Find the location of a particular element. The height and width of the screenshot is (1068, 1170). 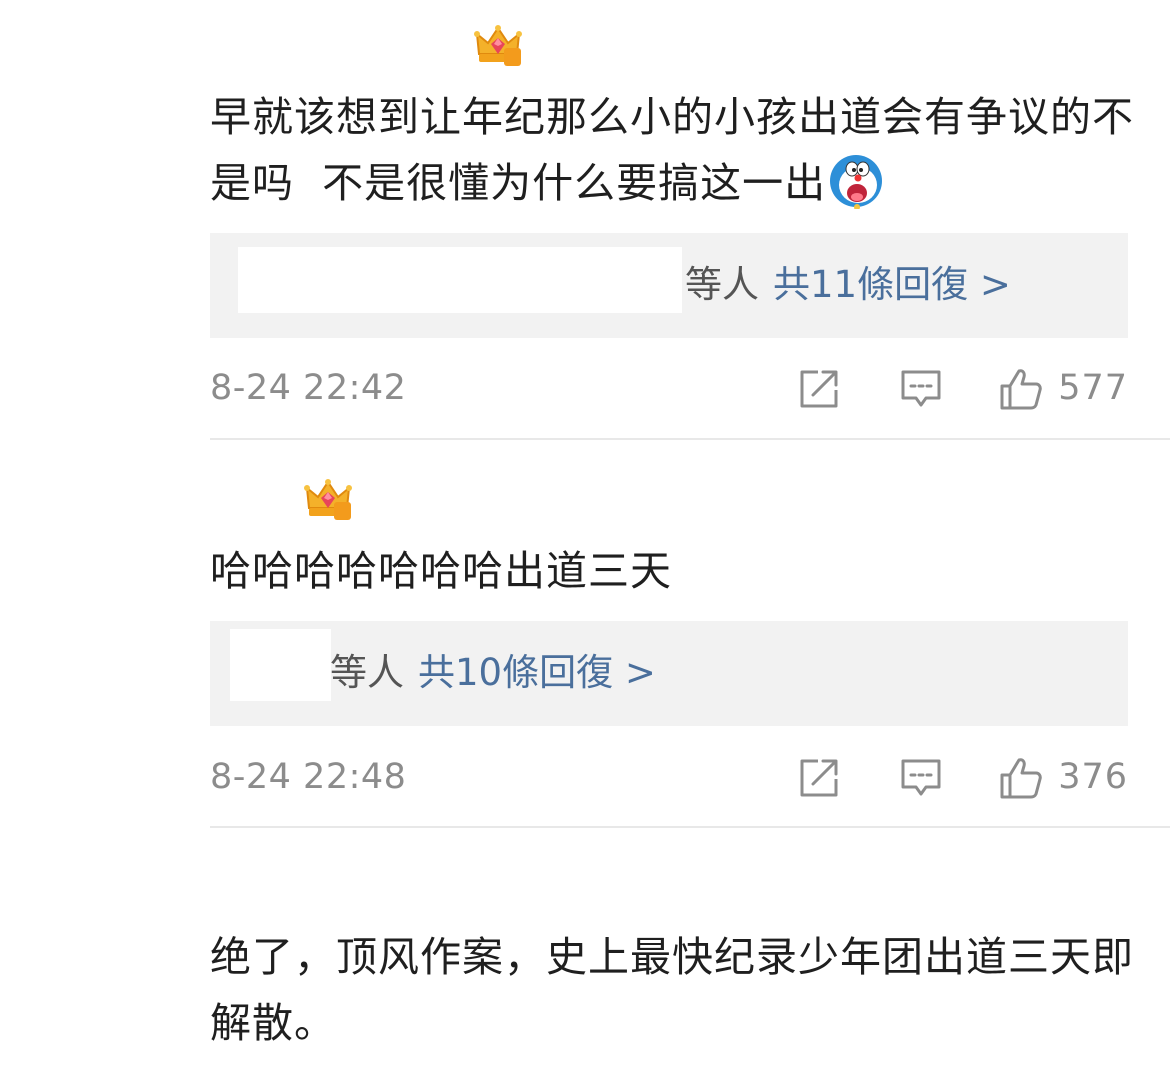

comment-timestamp: 8-24 22:48 is located at coordinates (308, 777).